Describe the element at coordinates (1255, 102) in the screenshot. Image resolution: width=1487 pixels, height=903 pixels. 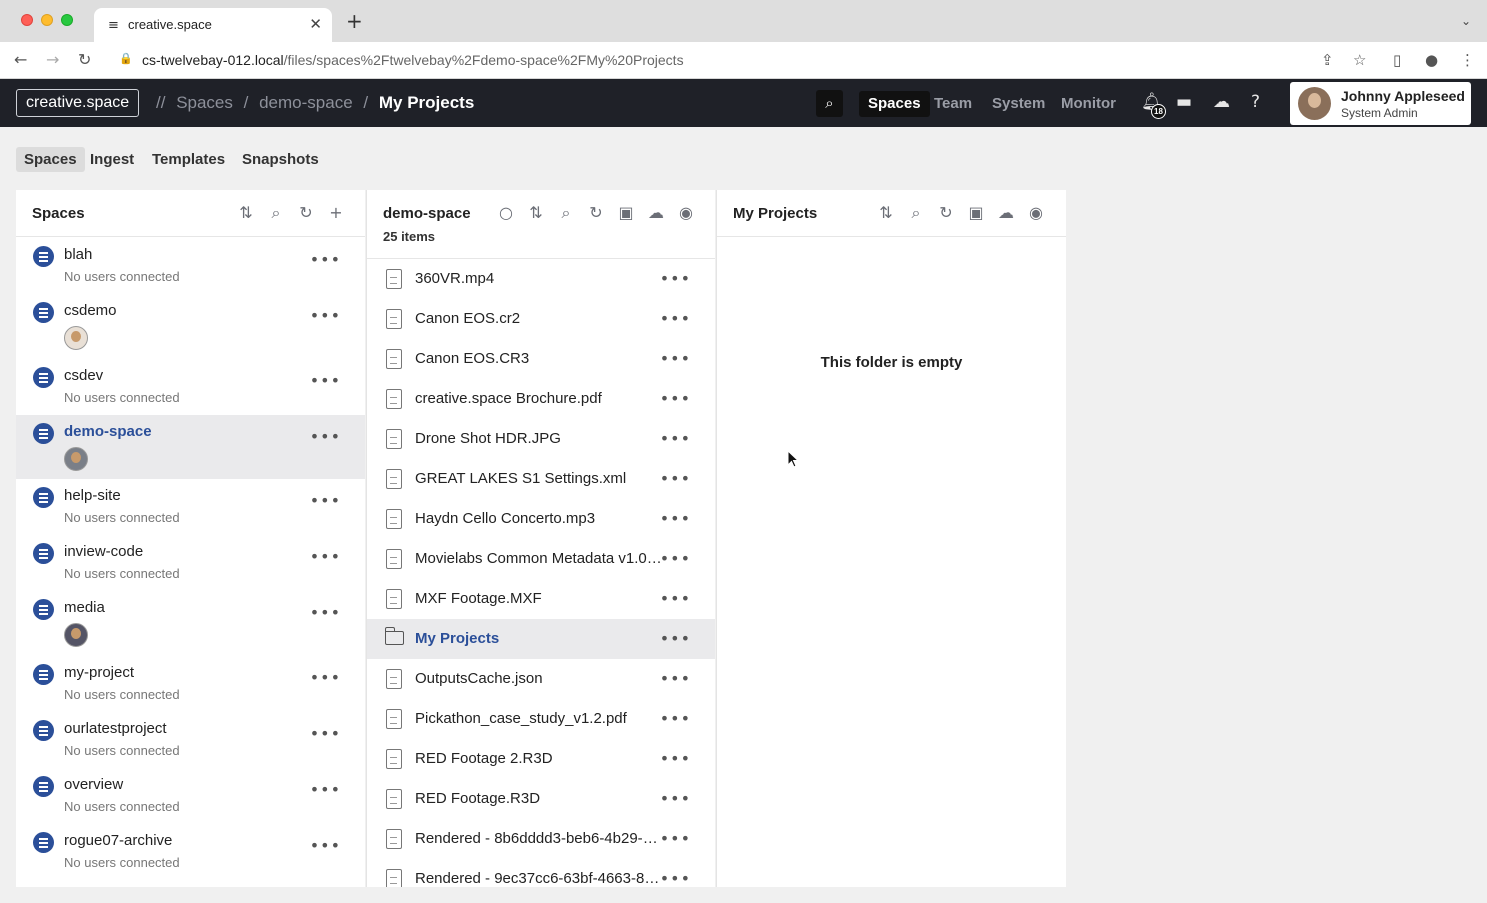
I see `help-icon: ?` at that location.